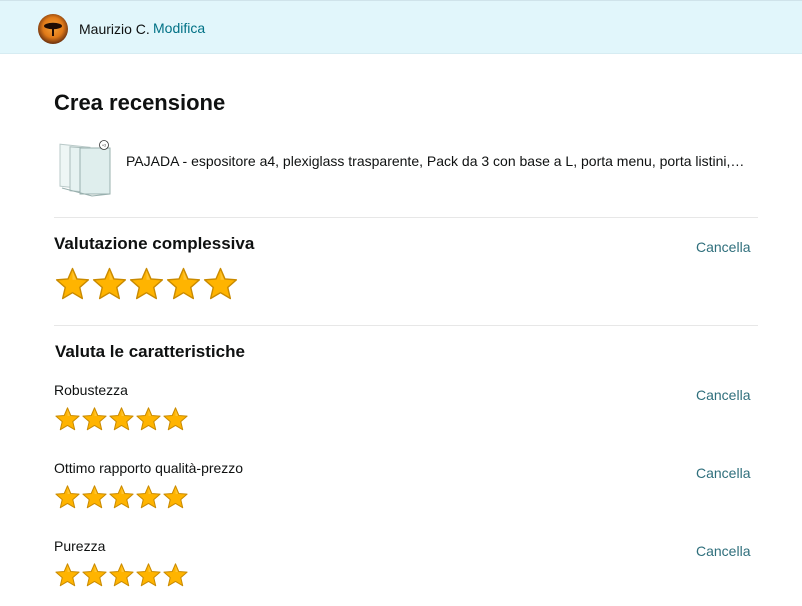 The width and height of the screenshot is (802, 606). Describe the element at coordinates (401, 27) in the screenshot. I see `profile-bar: Maurizio C. Modifica` at that location.